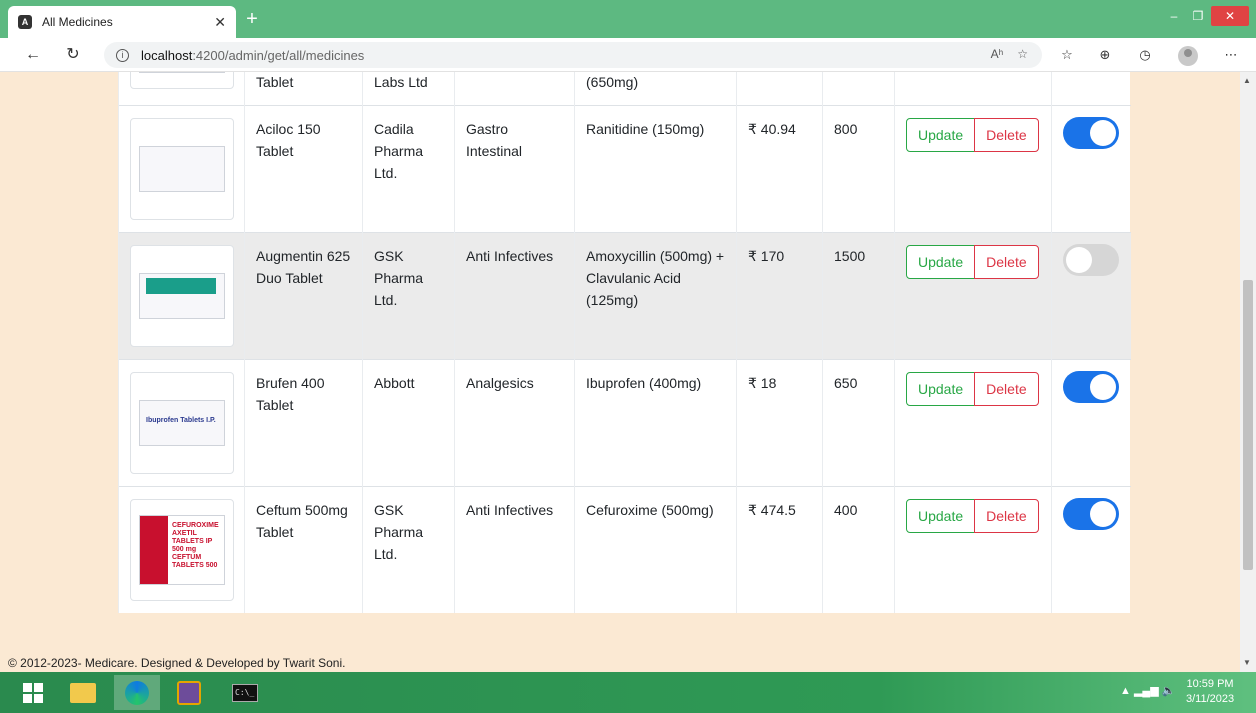 This screenshot has height=713, width=1256. Describe the element at coordinates (1125, 691) in the screenshot. I see `tray-arrow-icon: ▲` at that location.